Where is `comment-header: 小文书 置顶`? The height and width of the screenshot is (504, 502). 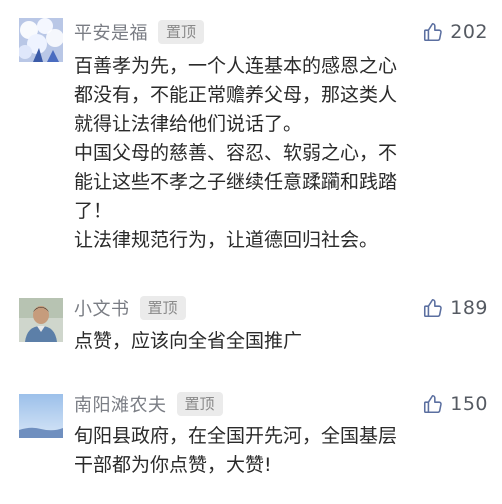 comment-header: 小文书 置顶 is located at coordinates (130, 308).